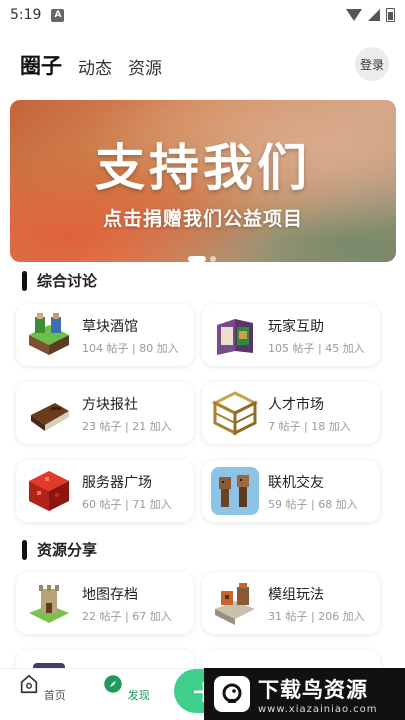  What do you see at coordinates (127, 426) in the screenshot?
I see `card-stats: 23 帖子 | 21 加入` at bounding box center [127, 426].